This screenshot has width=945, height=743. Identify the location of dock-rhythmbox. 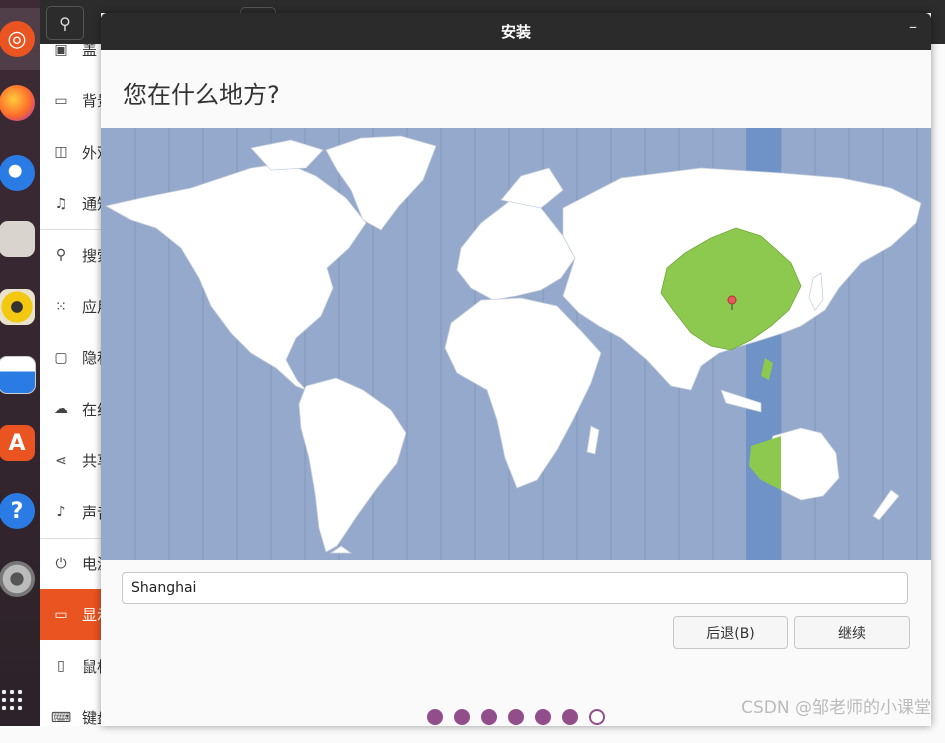
(20, 307).